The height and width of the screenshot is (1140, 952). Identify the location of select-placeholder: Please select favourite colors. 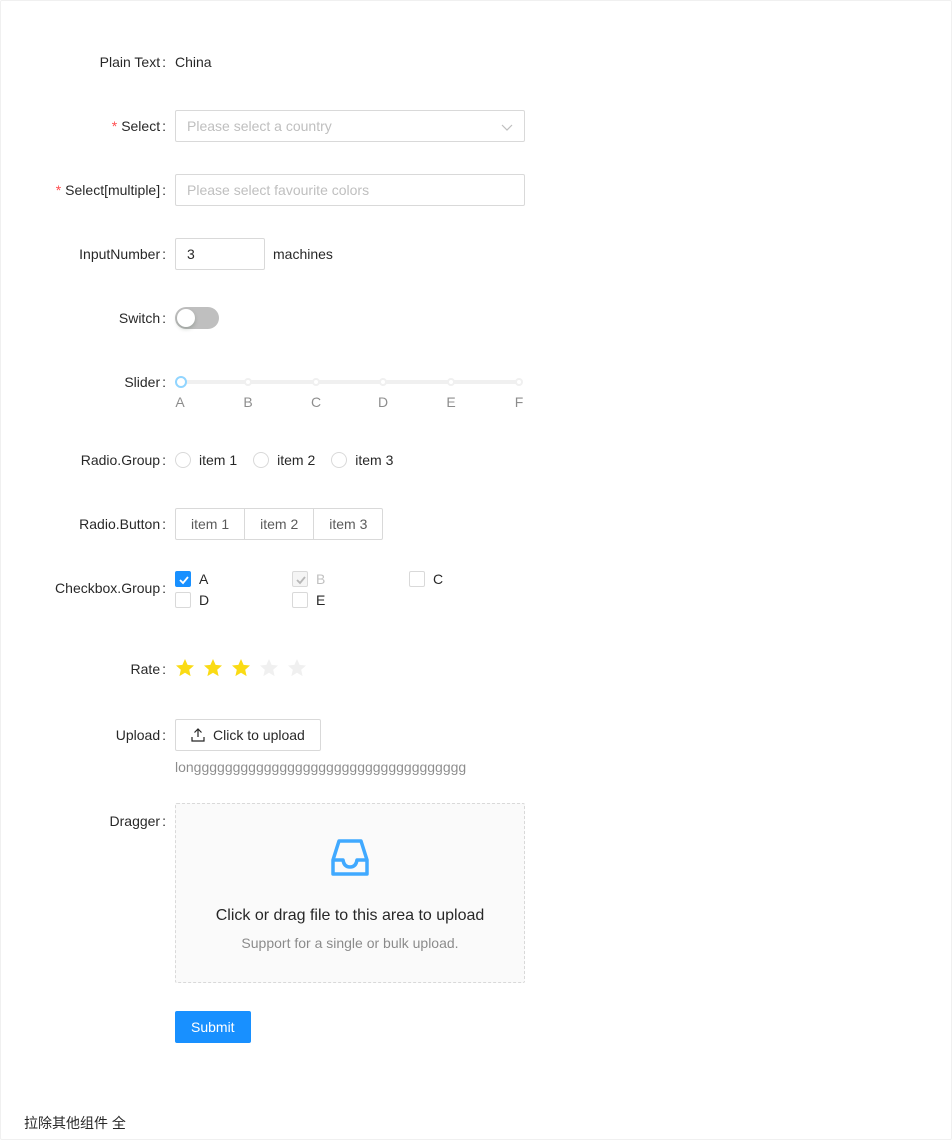
(278, 190).